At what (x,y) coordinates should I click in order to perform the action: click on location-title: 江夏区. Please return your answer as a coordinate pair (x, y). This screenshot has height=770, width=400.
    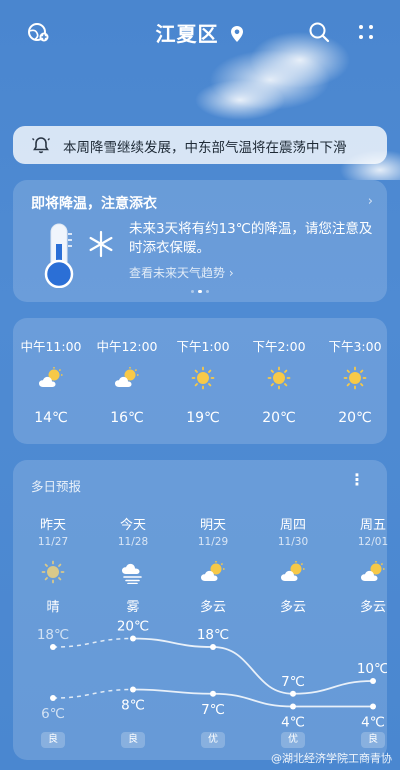
    Looking at the image, I should click on (200, 33).